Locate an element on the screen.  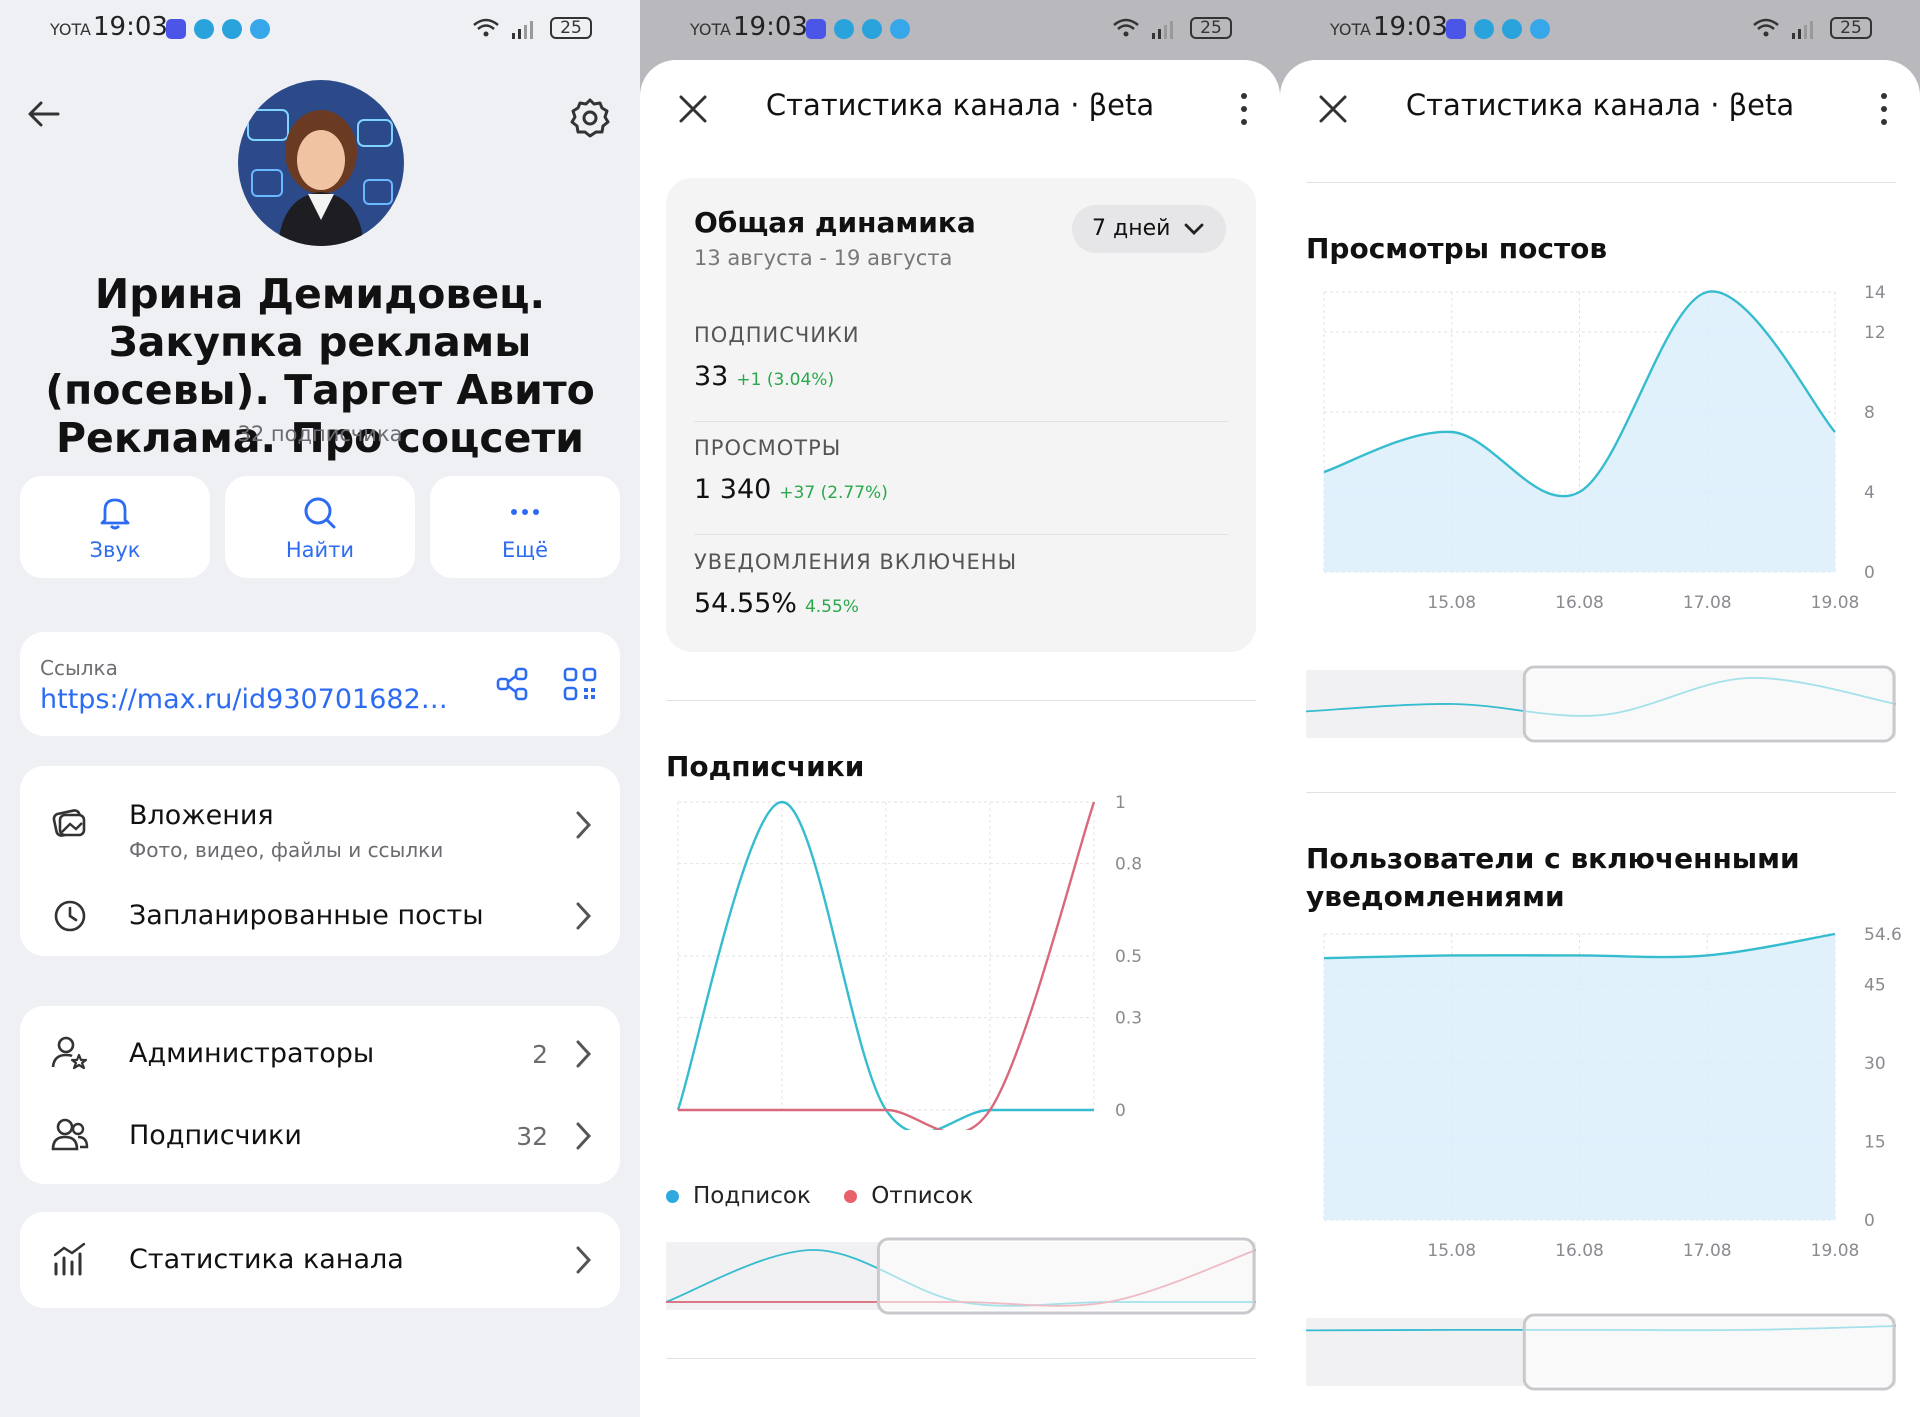
gallery-icon is located at coordinates (69, 823).